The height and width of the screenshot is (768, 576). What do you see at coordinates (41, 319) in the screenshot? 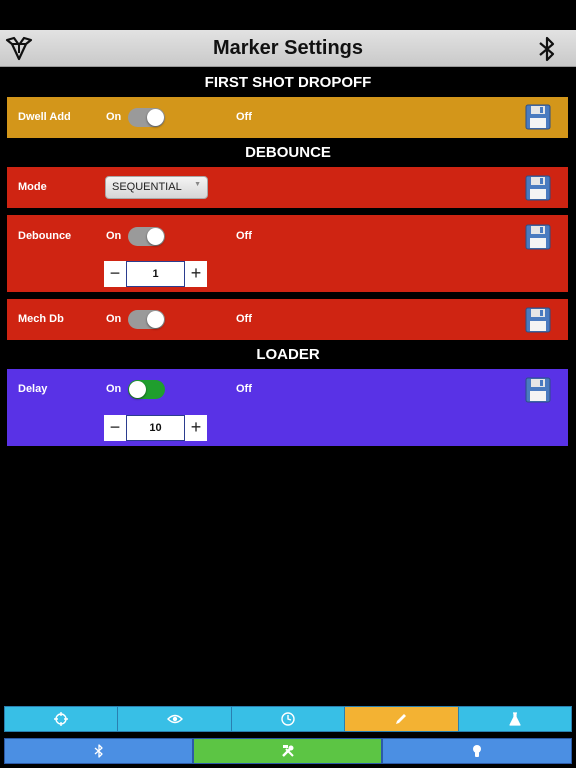
I see `mech-db-label: Mech Db` at bounding box center [41, 319].